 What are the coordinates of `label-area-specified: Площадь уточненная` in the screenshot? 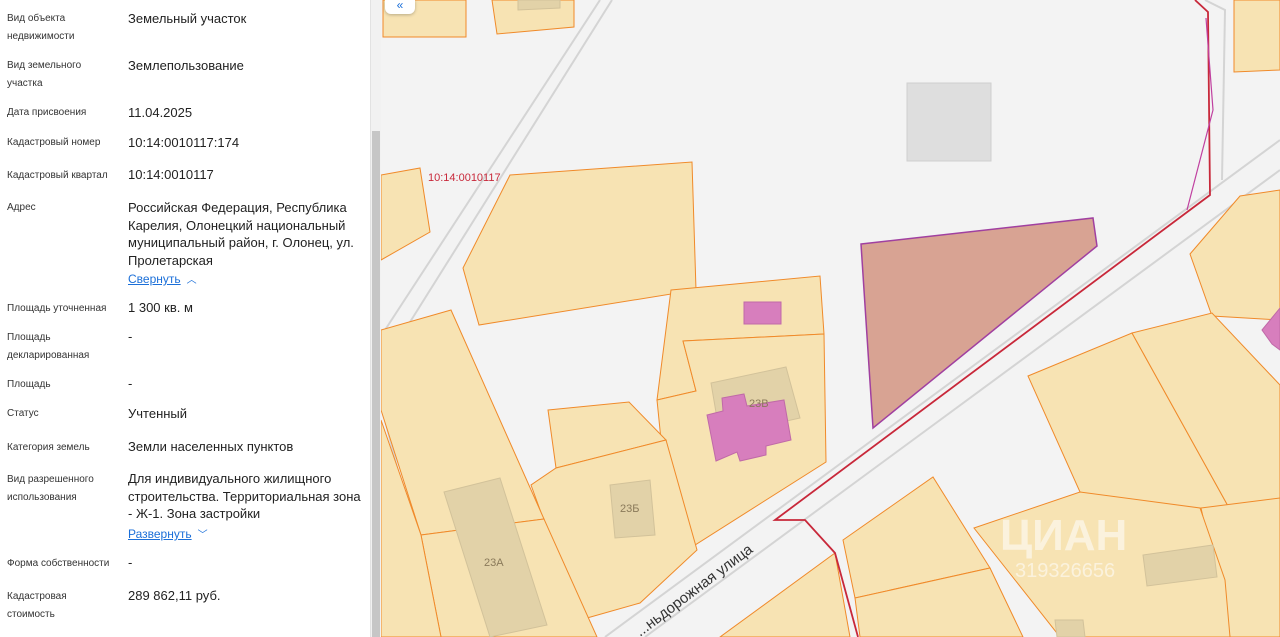 It's located at (57, 308).